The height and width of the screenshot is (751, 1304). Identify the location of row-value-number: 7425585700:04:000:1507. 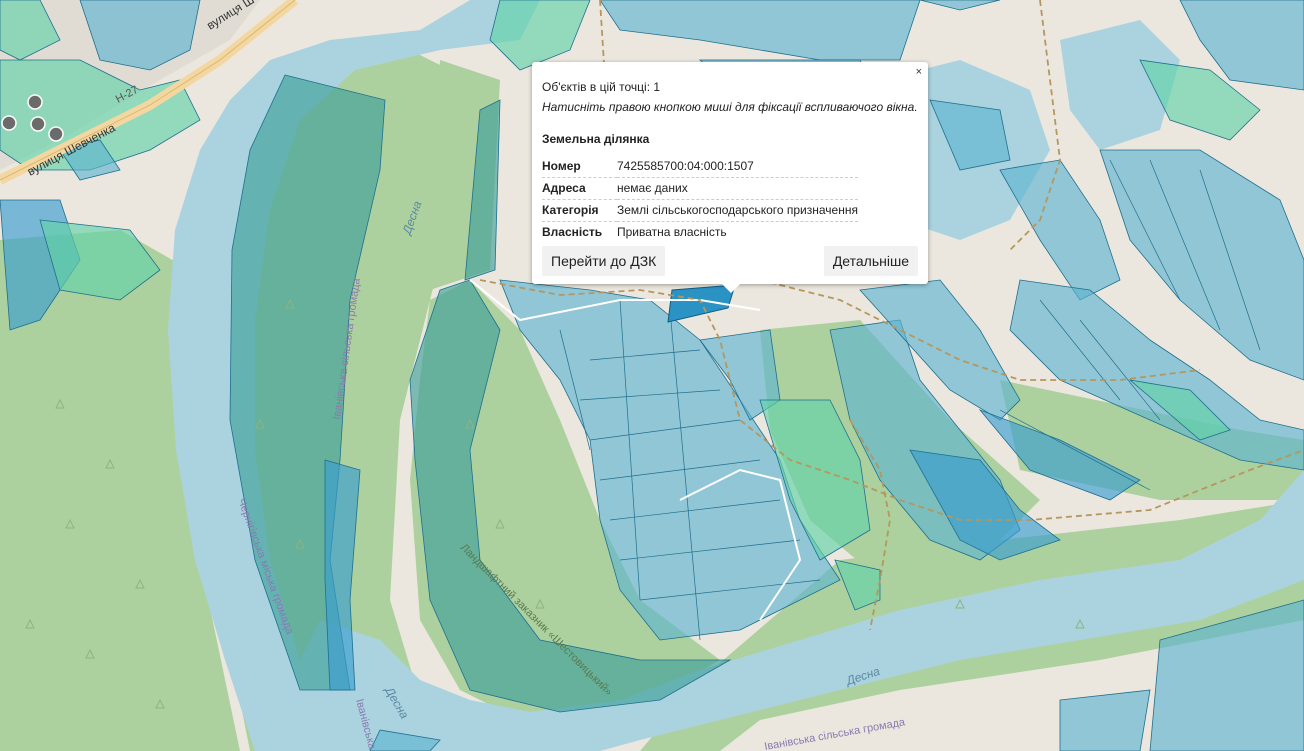
(737, 167).